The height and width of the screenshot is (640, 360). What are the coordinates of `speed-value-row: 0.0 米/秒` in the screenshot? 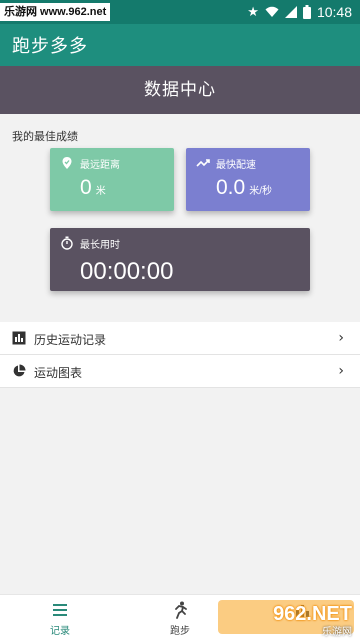 It's located at (244, 188).